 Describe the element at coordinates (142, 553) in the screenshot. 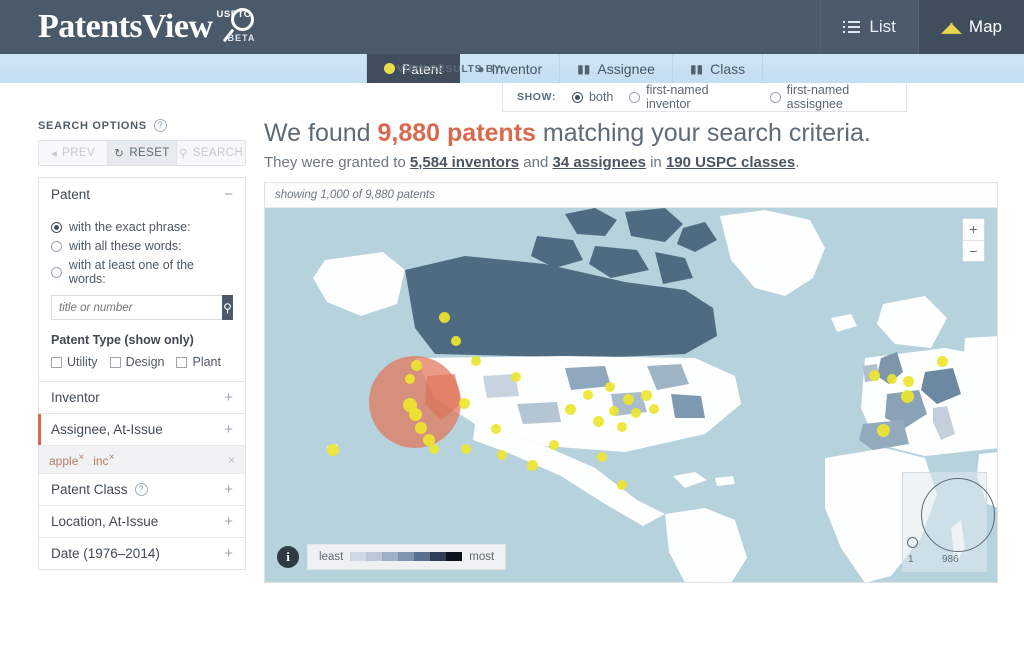

I see `panel-header-date: Date (1976–2014) +` at that location.